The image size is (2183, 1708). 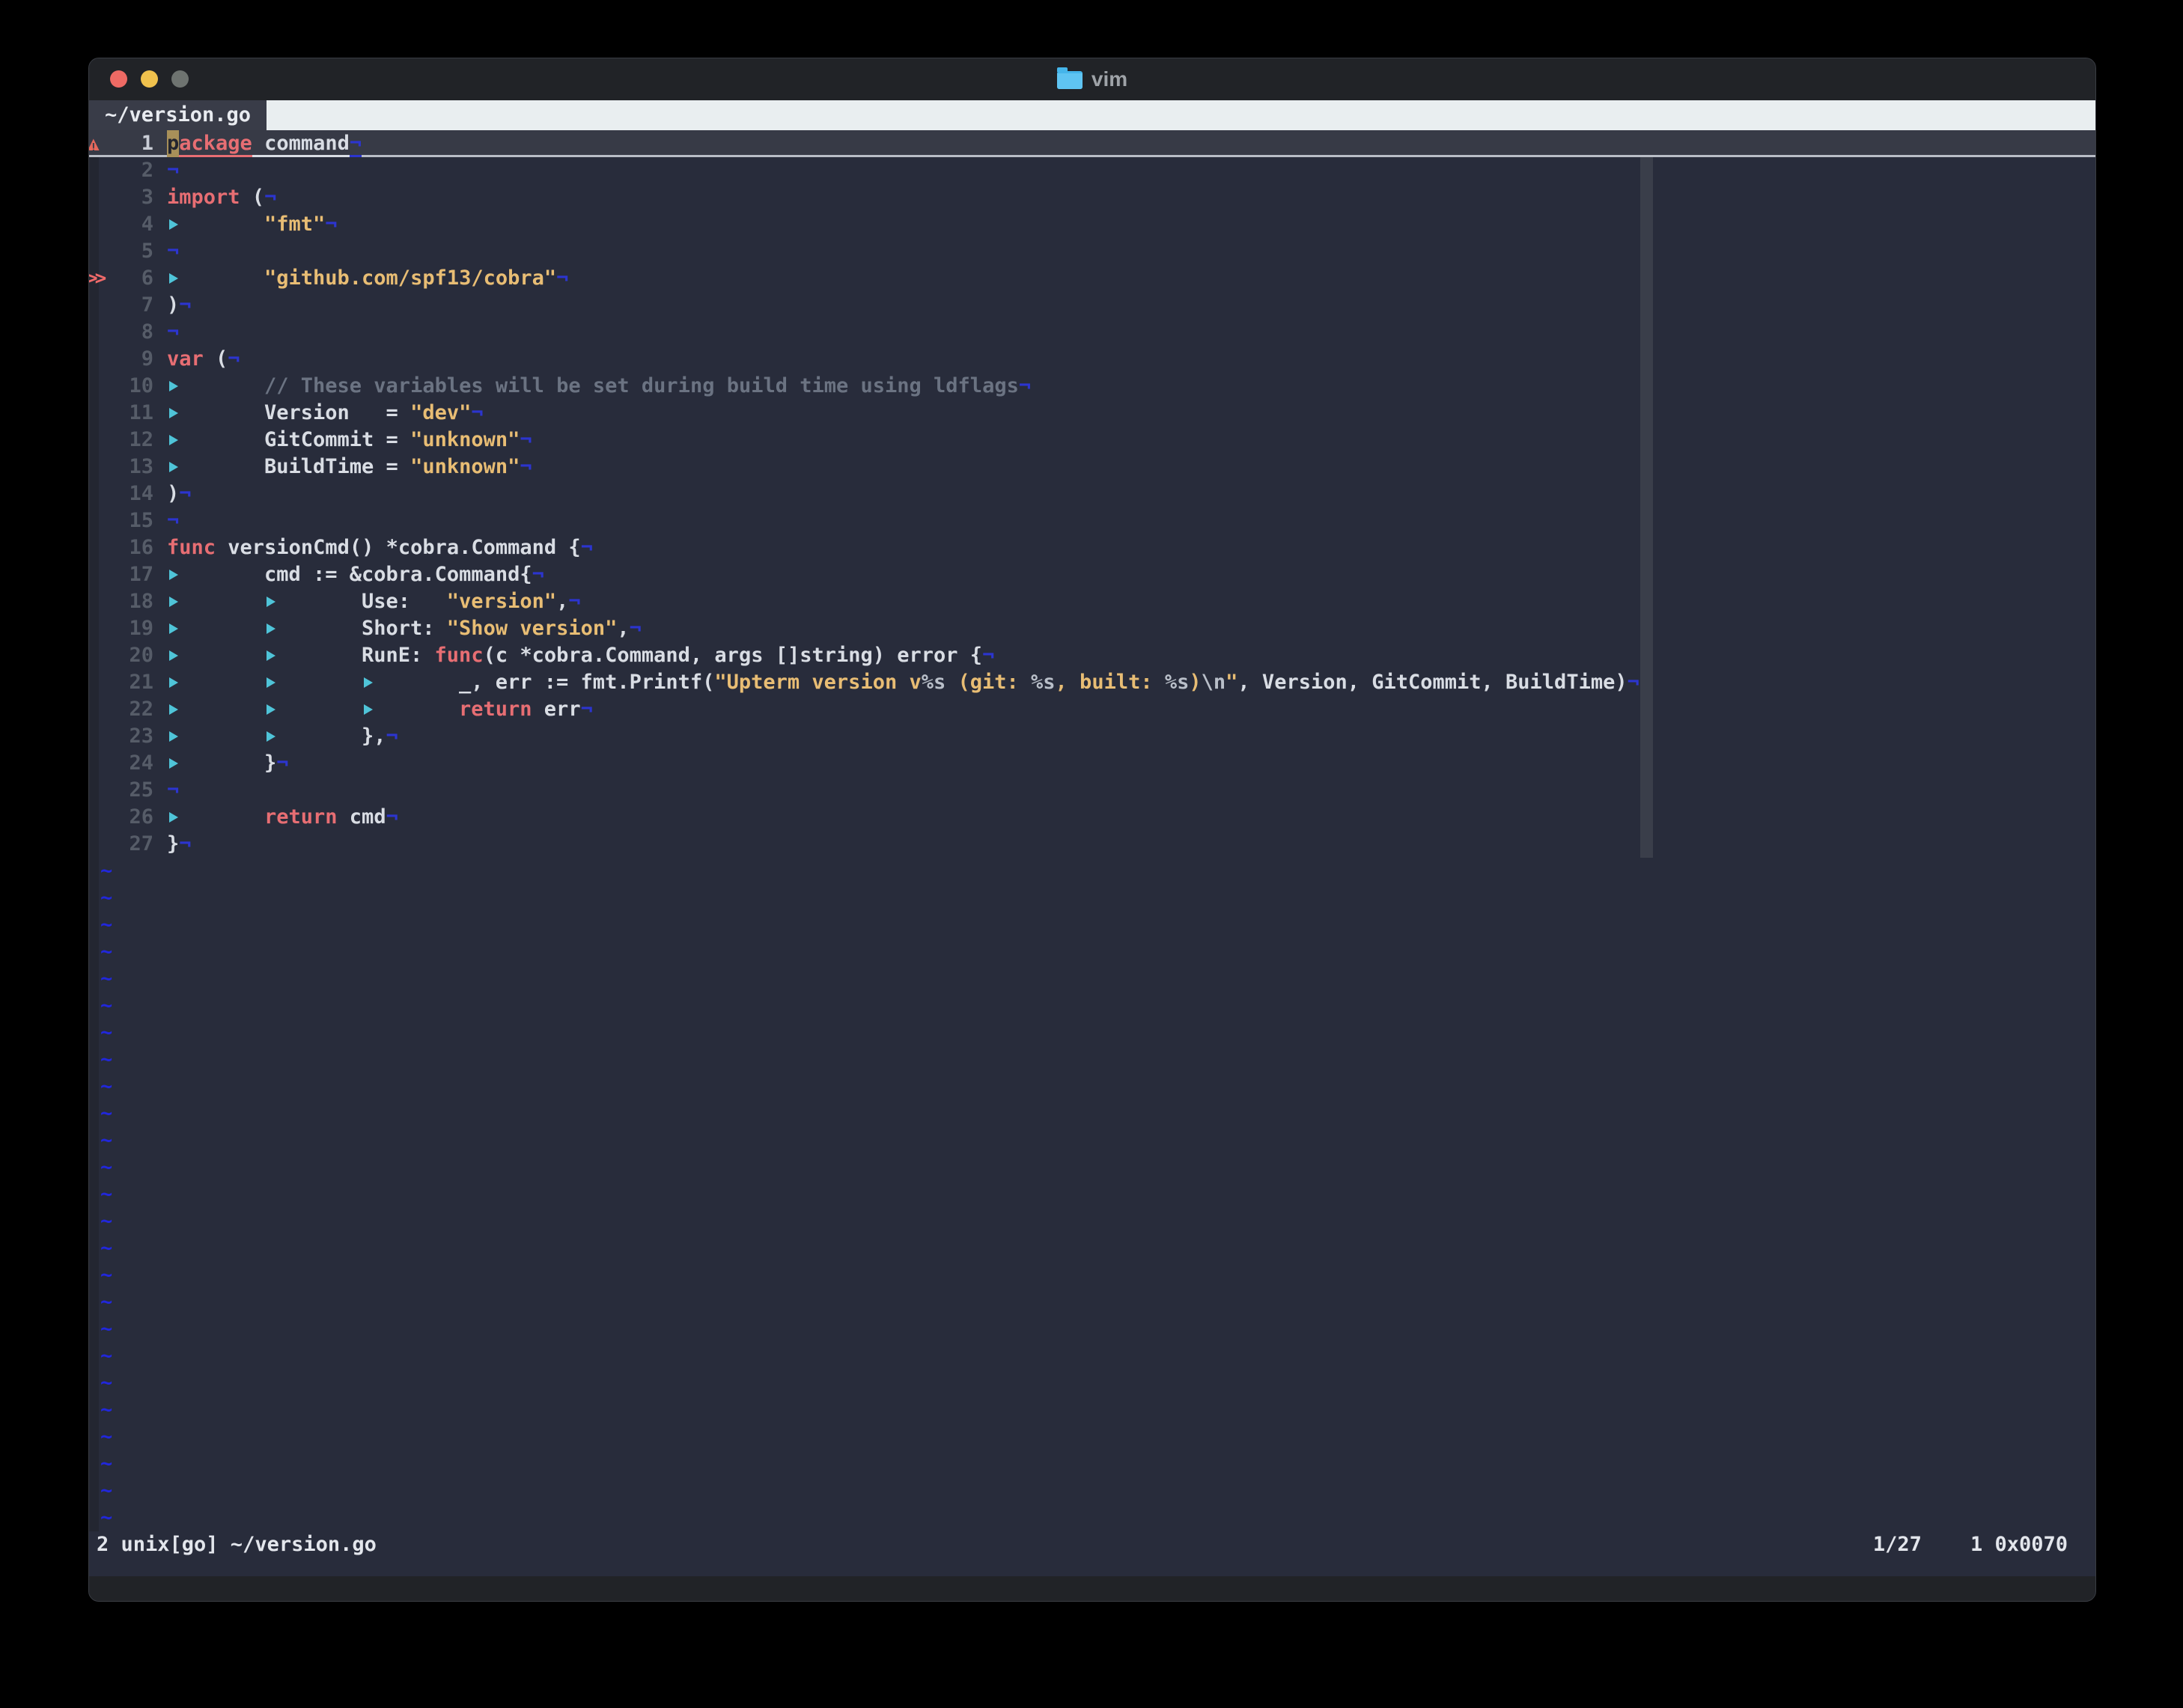 What do you see at coordinates (1092, 468) in the screenshot?
I see `code-line: 13 BuildTime = "unknown" ¬` at bounding box center [1092, 468].